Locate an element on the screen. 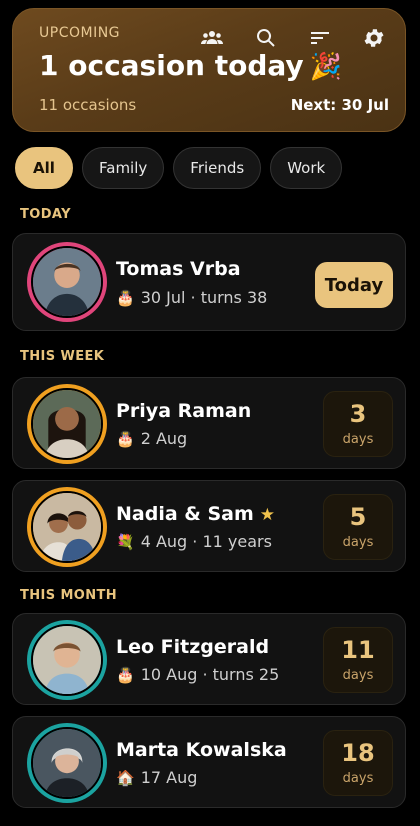  days-number: 18 is located at coordinates (358, 753).